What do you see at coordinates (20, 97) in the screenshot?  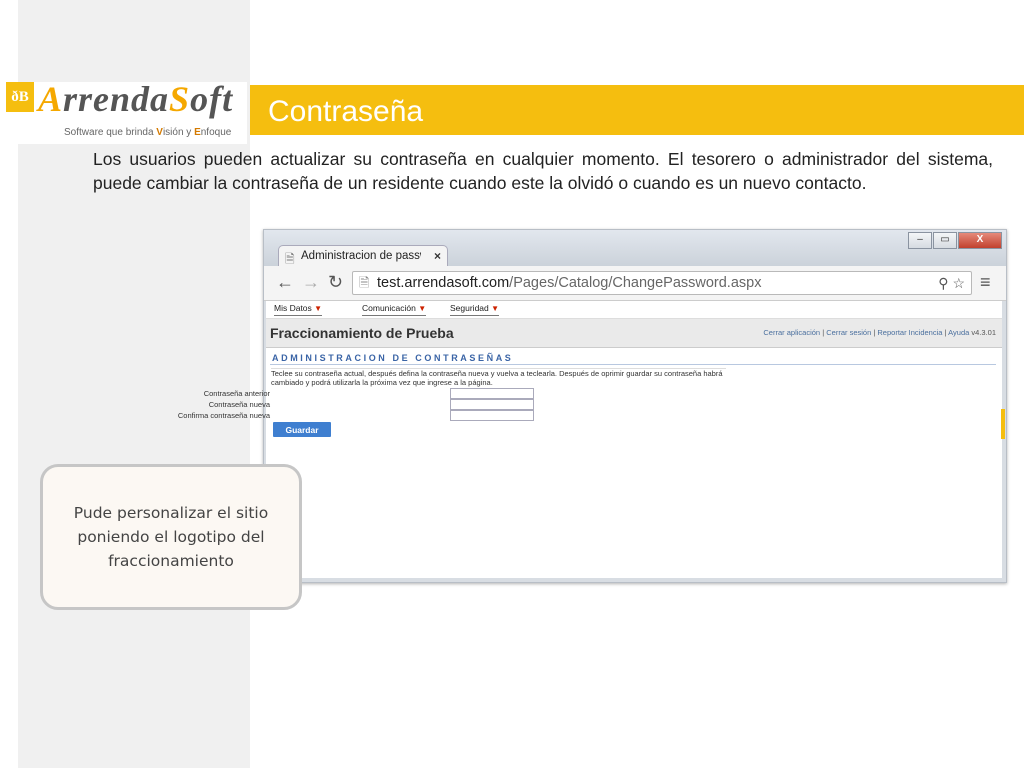 I see `logo-badge-icon: ðB` at bounding box center [20, 97].